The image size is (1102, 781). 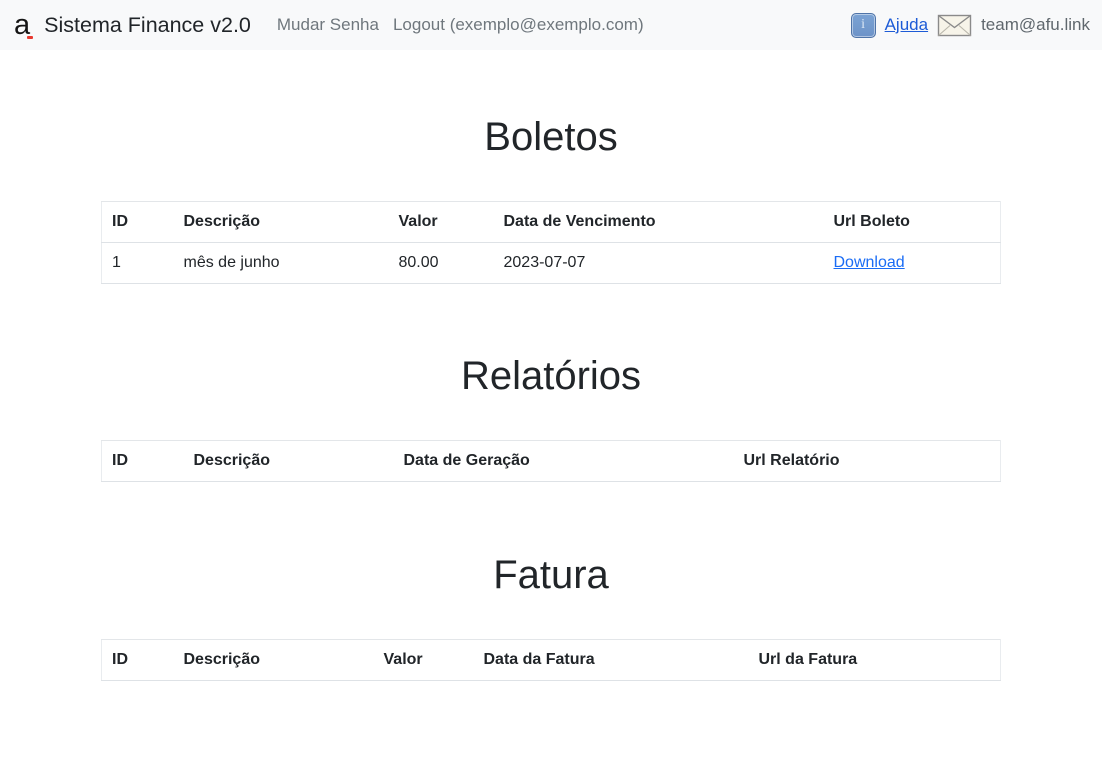 I want to click on nav-link-mudar-senha: Mudar Senha, so click(x=328, y=25).